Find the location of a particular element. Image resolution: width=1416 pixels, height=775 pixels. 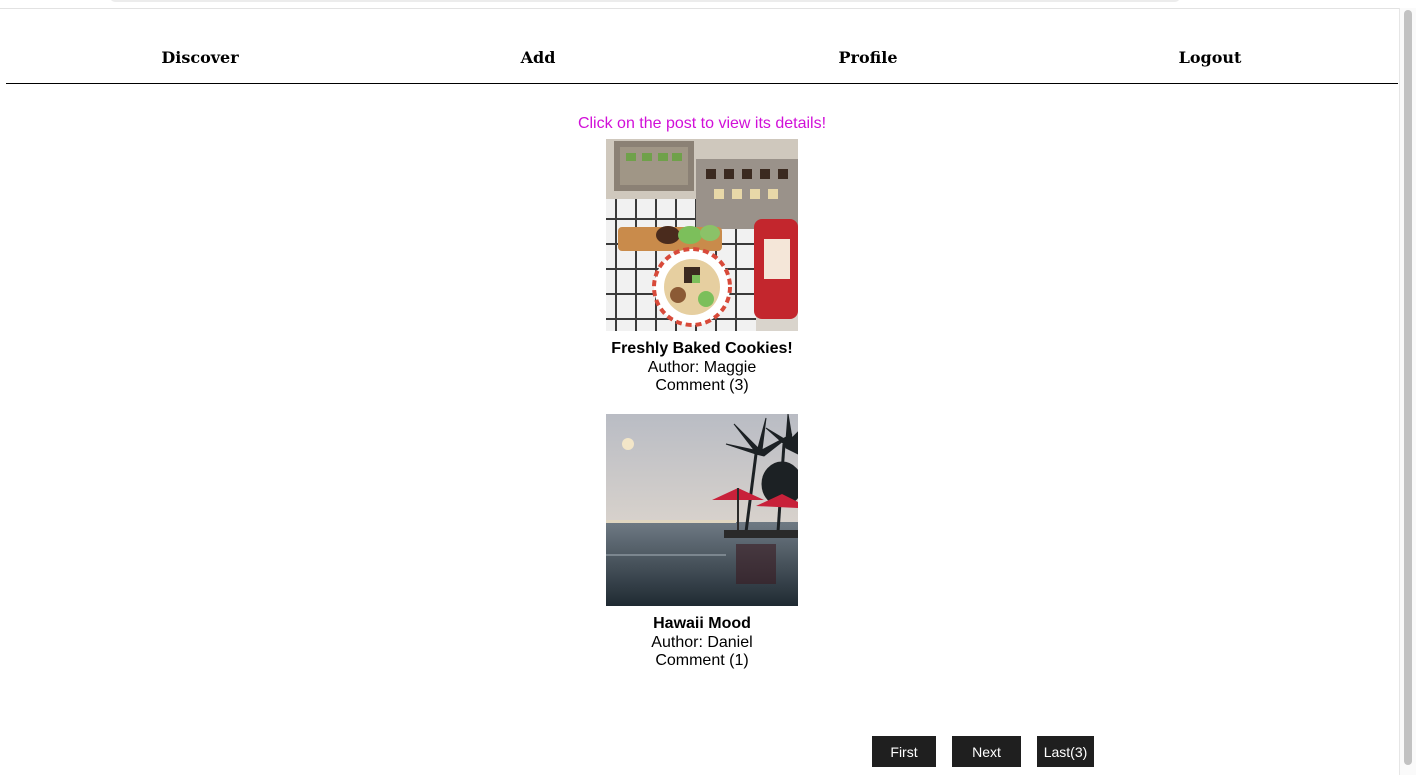

instruction-text: Click on the post to view its details! is located at coordinates (702, 123).